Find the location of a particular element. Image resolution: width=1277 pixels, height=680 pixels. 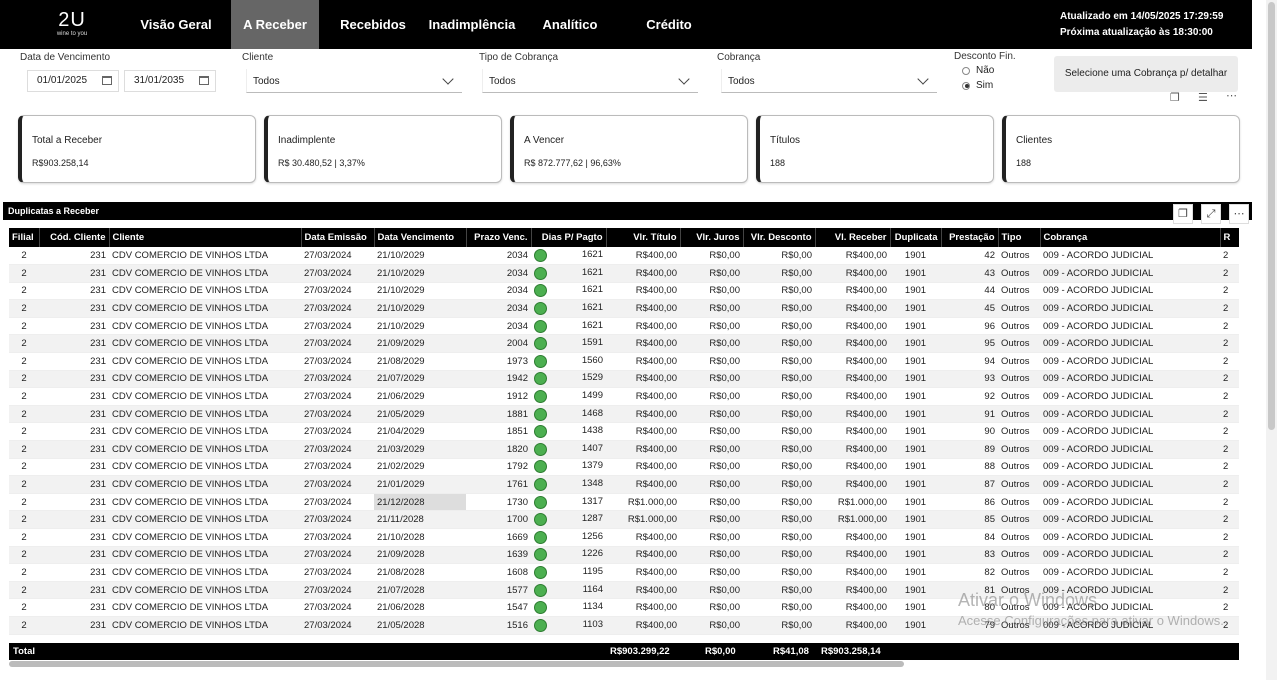

table-cell: 45 is located at coordinates (969, 308).